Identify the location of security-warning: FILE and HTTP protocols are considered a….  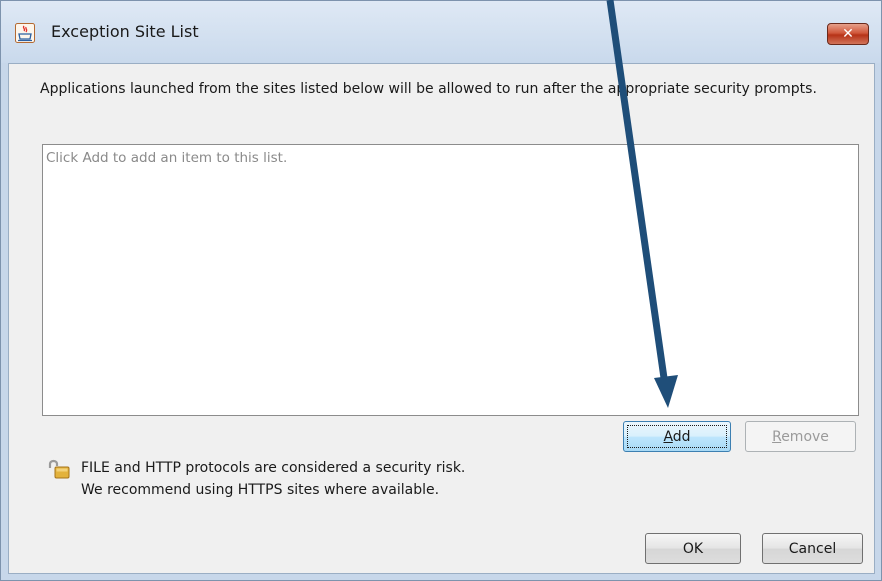
(273, 479).